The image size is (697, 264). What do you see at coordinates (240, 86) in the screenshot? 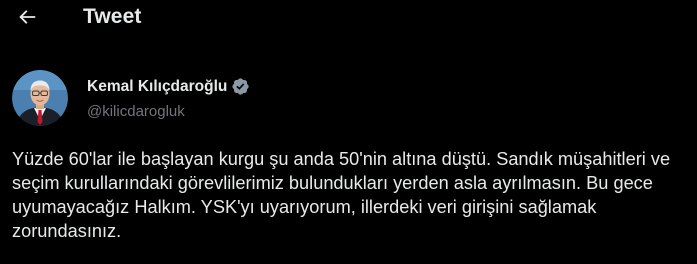
I see `verified-badge-icon` at bounding box center [240, 86].